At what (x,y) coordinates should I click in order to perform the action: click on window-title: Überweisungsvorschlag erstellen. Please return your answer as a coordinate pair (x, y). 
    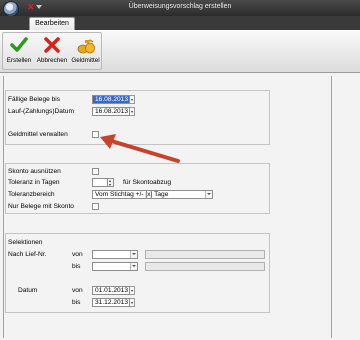
    Looking at the image, I should click on (180, 6).